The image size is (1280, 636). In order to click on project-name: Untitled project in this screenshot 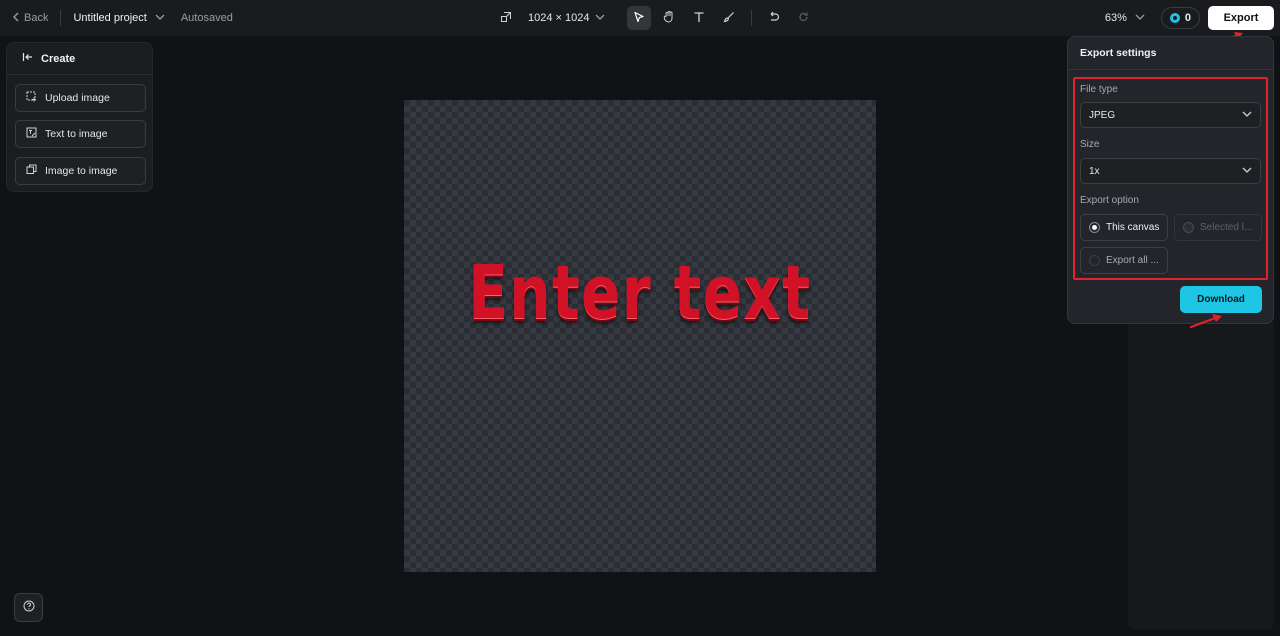, I will do `click(110, 18)`.